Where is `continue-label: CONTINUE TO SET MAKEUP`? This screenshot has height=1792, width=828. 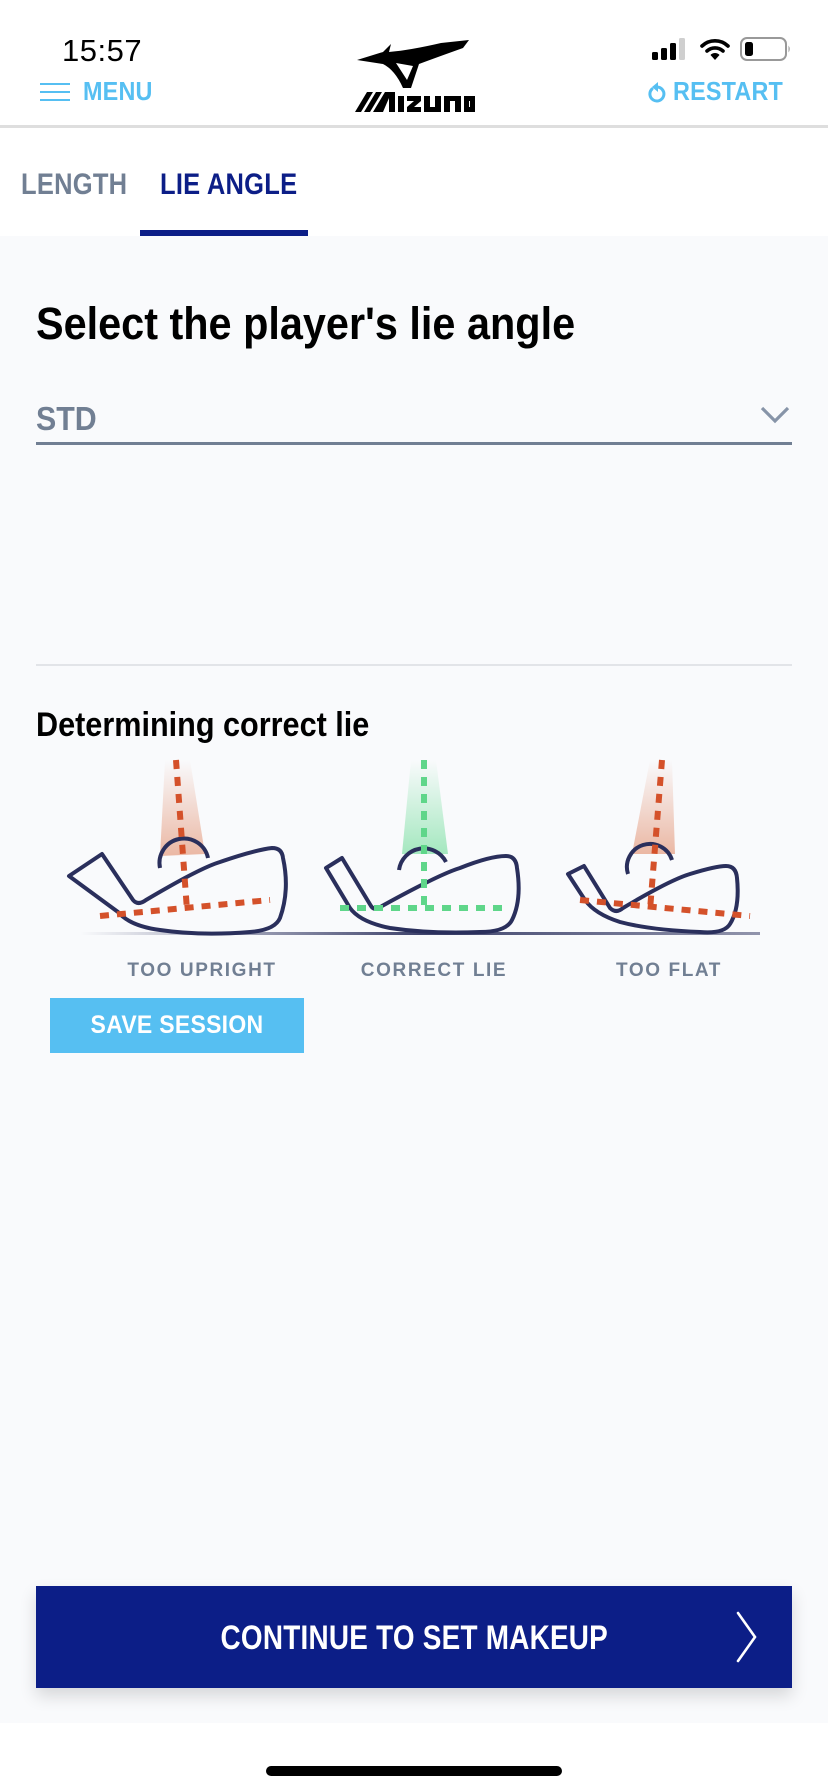
continue-label: CONTINUE TO SET MAKEUP is located at coordinates (414, 1638).